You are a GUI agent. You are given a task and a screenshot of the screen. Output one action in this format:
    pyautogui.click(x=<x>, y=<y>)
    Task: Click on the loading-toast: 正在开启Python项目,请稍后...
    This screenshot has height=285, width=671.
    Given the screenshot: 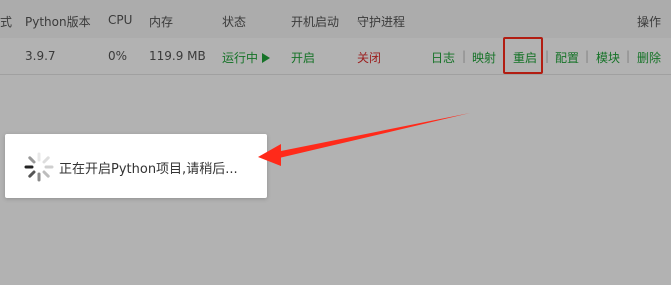 What is the action you would take?
    pyautogui.click(x=136, y=166)
    